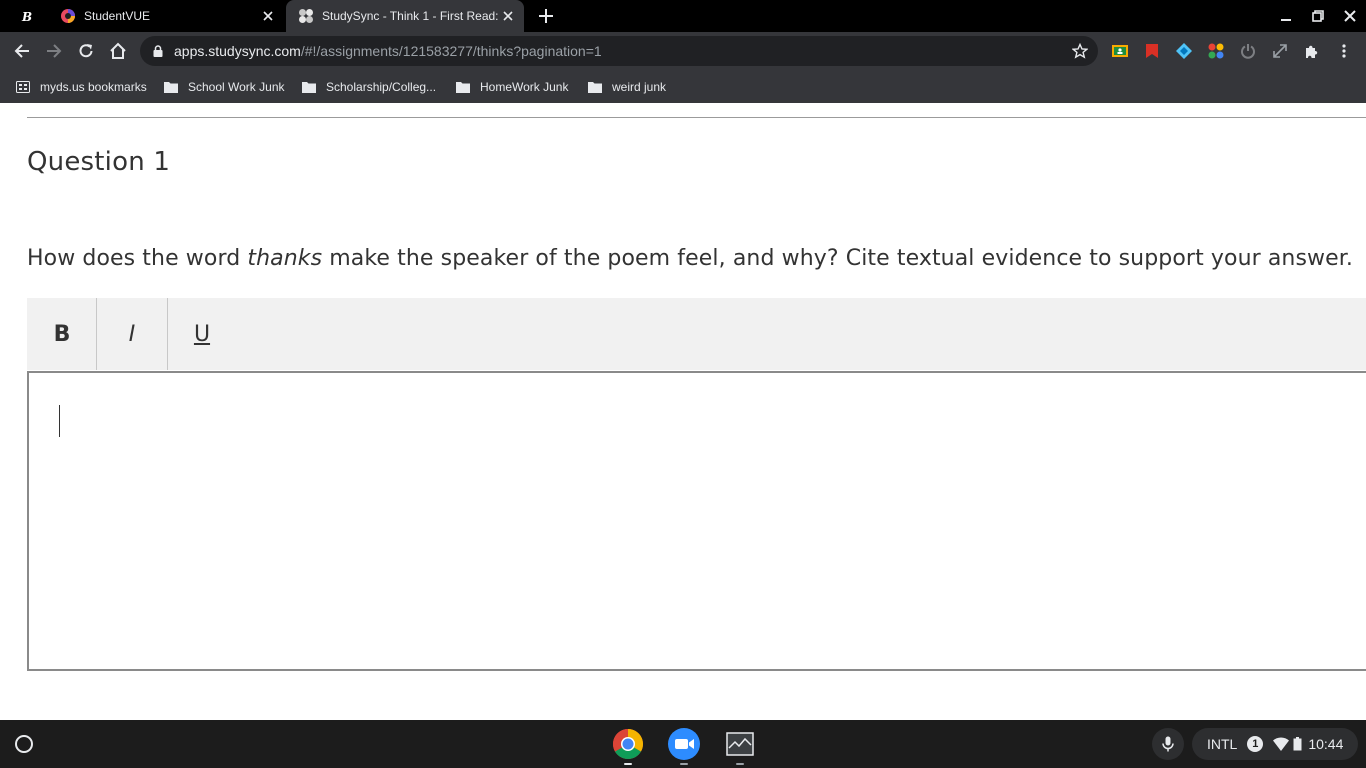 Image resolution: width=1366 pixels, height=768 pixels. Describe the element at coordinates (639, 87) in the screenshot. I see `bookmark-label: weird junk` at that location.